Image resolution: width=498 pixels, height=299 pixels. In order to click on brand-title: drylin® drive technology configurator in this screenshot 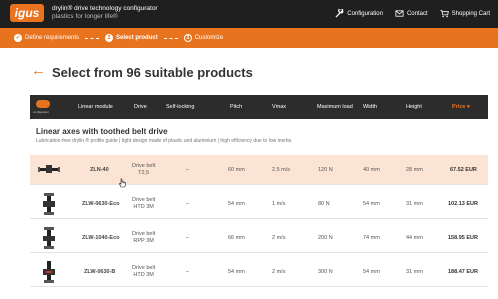, I will do `click(105, 8)`.